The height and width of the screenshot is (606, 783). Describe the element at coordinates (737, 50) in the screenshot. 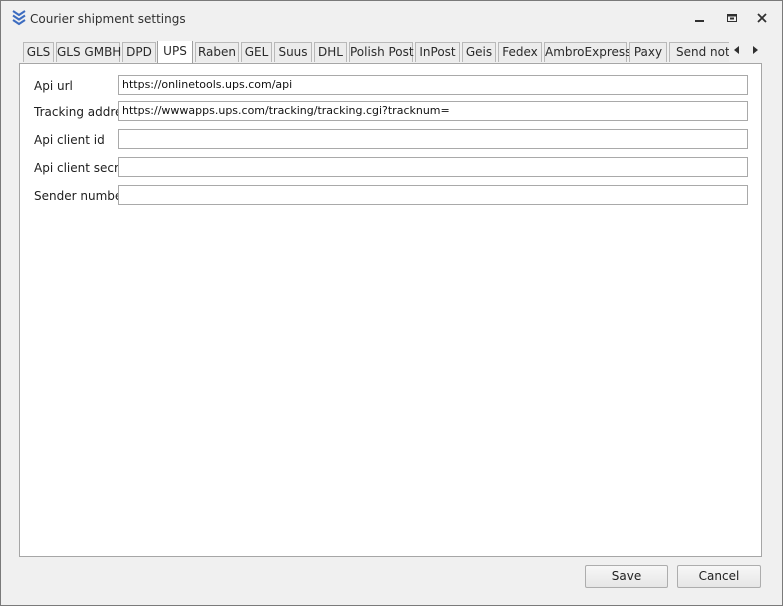

I see `scroll-left-icon` at that location.